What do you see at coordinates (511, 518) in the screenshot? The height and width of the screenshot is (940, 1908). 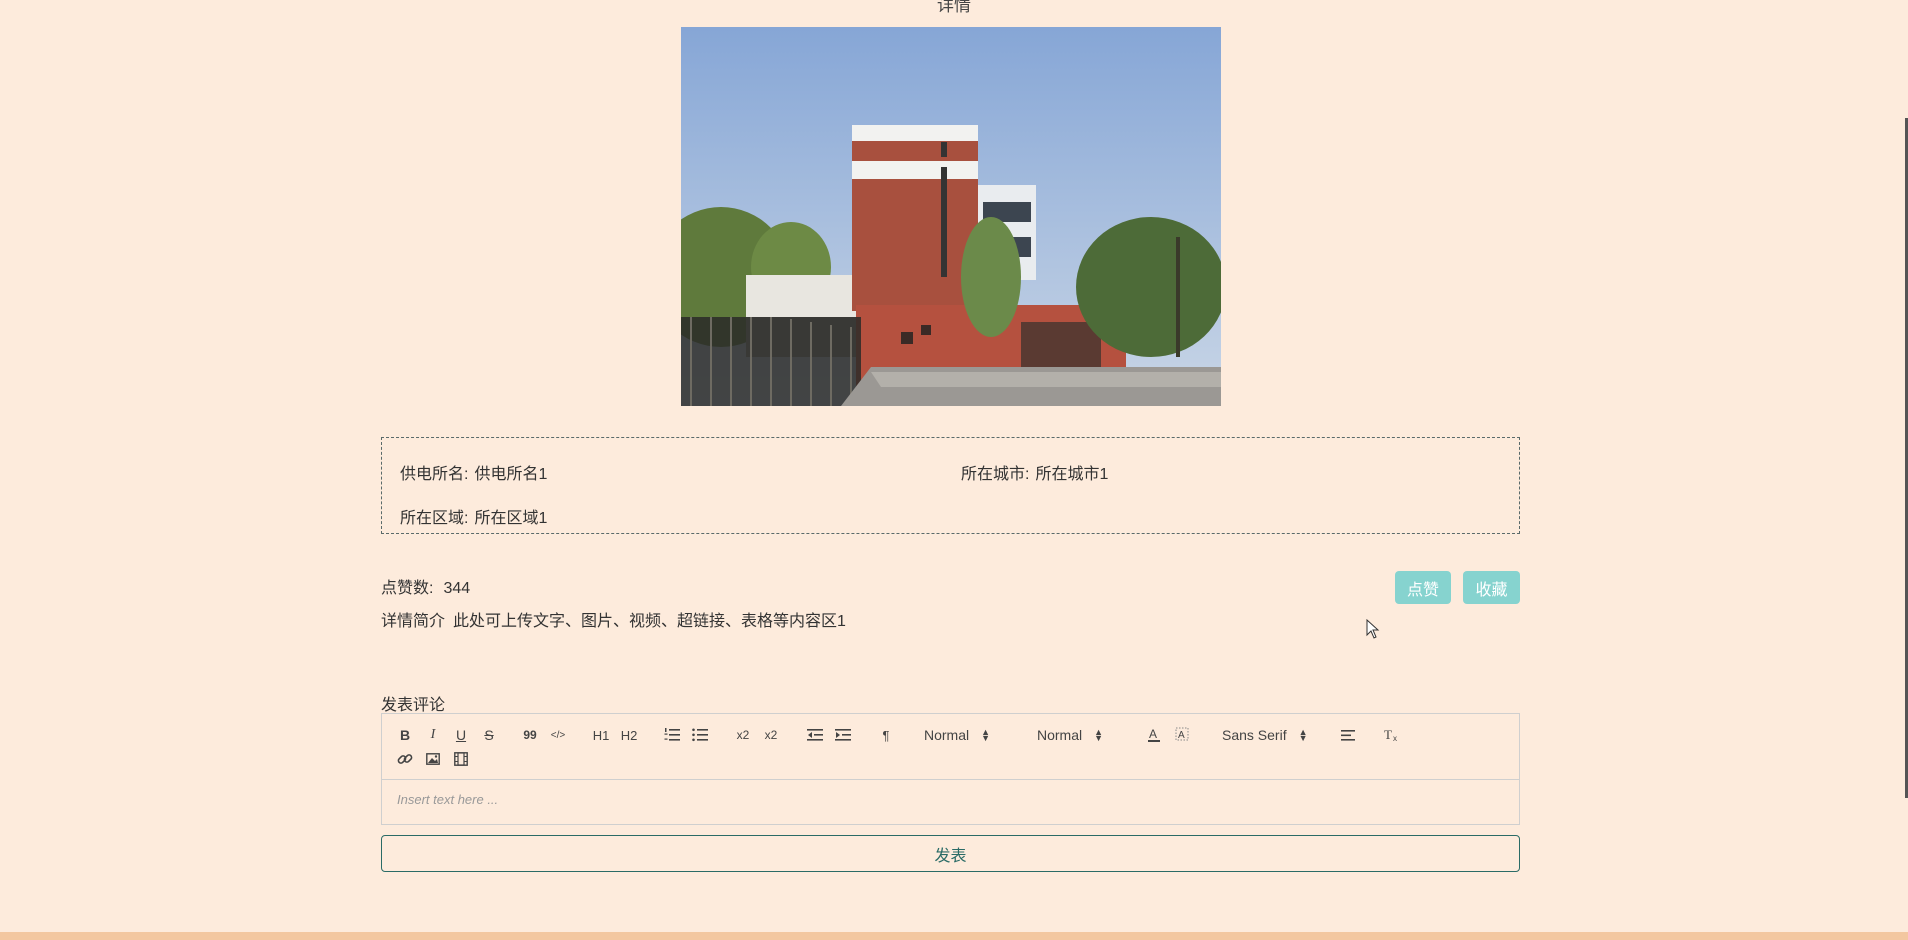 I see `district-value: 所在区域1` at bounding box center [511, 518].